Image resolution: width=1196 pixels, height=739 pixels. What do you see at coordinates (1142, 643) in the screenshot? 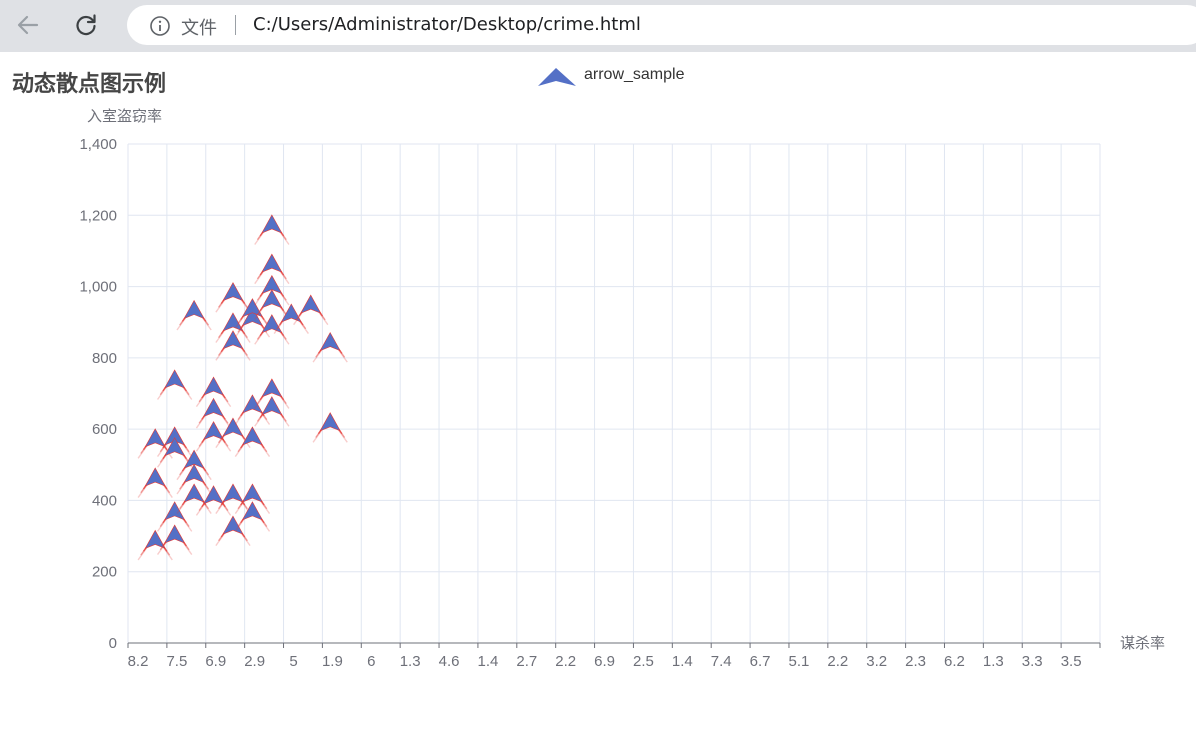
I see `x-axis-title: 谋杀率` at bounding box center [1142, 643].